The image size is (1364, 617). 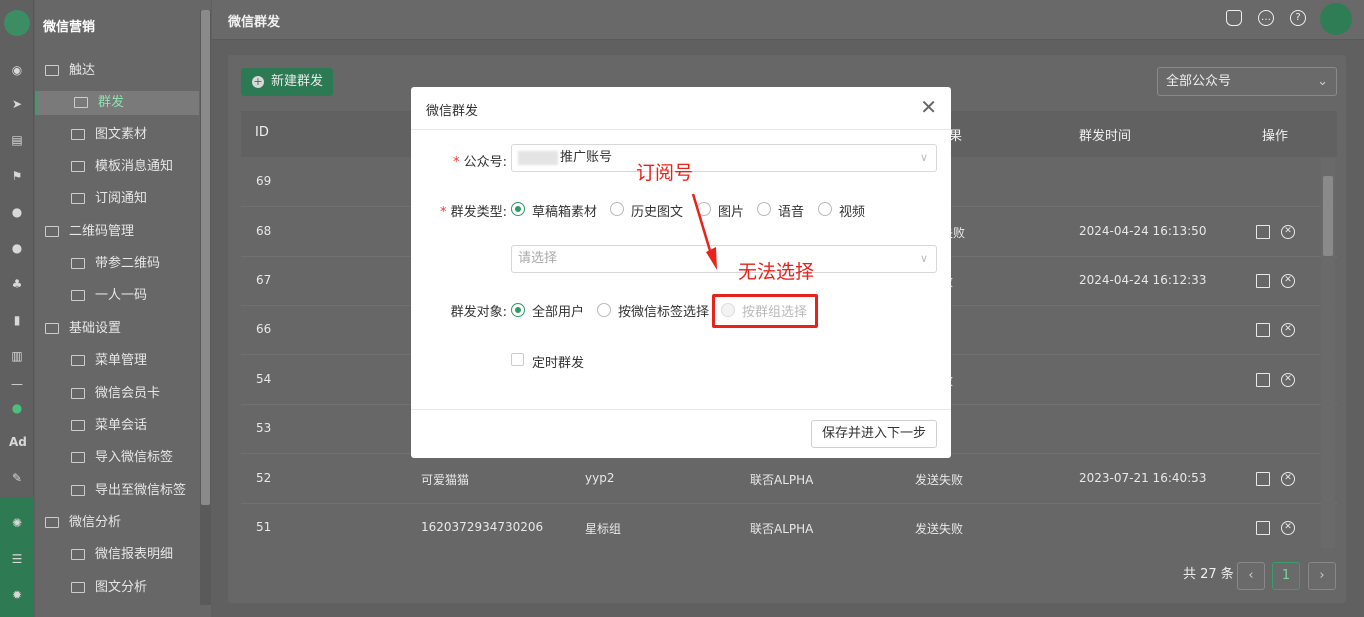 What do you see at coordinates (776, 272) in the screenshot?
I see `annotation-cannot-select: 无法选择` at bounding box center [776, 272].